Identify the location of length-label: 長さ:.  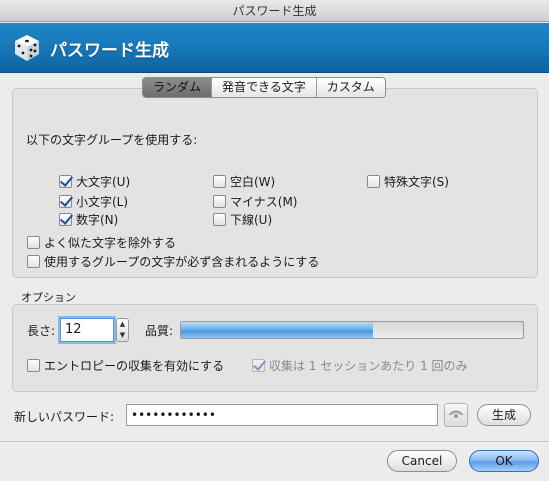
(41, 331).